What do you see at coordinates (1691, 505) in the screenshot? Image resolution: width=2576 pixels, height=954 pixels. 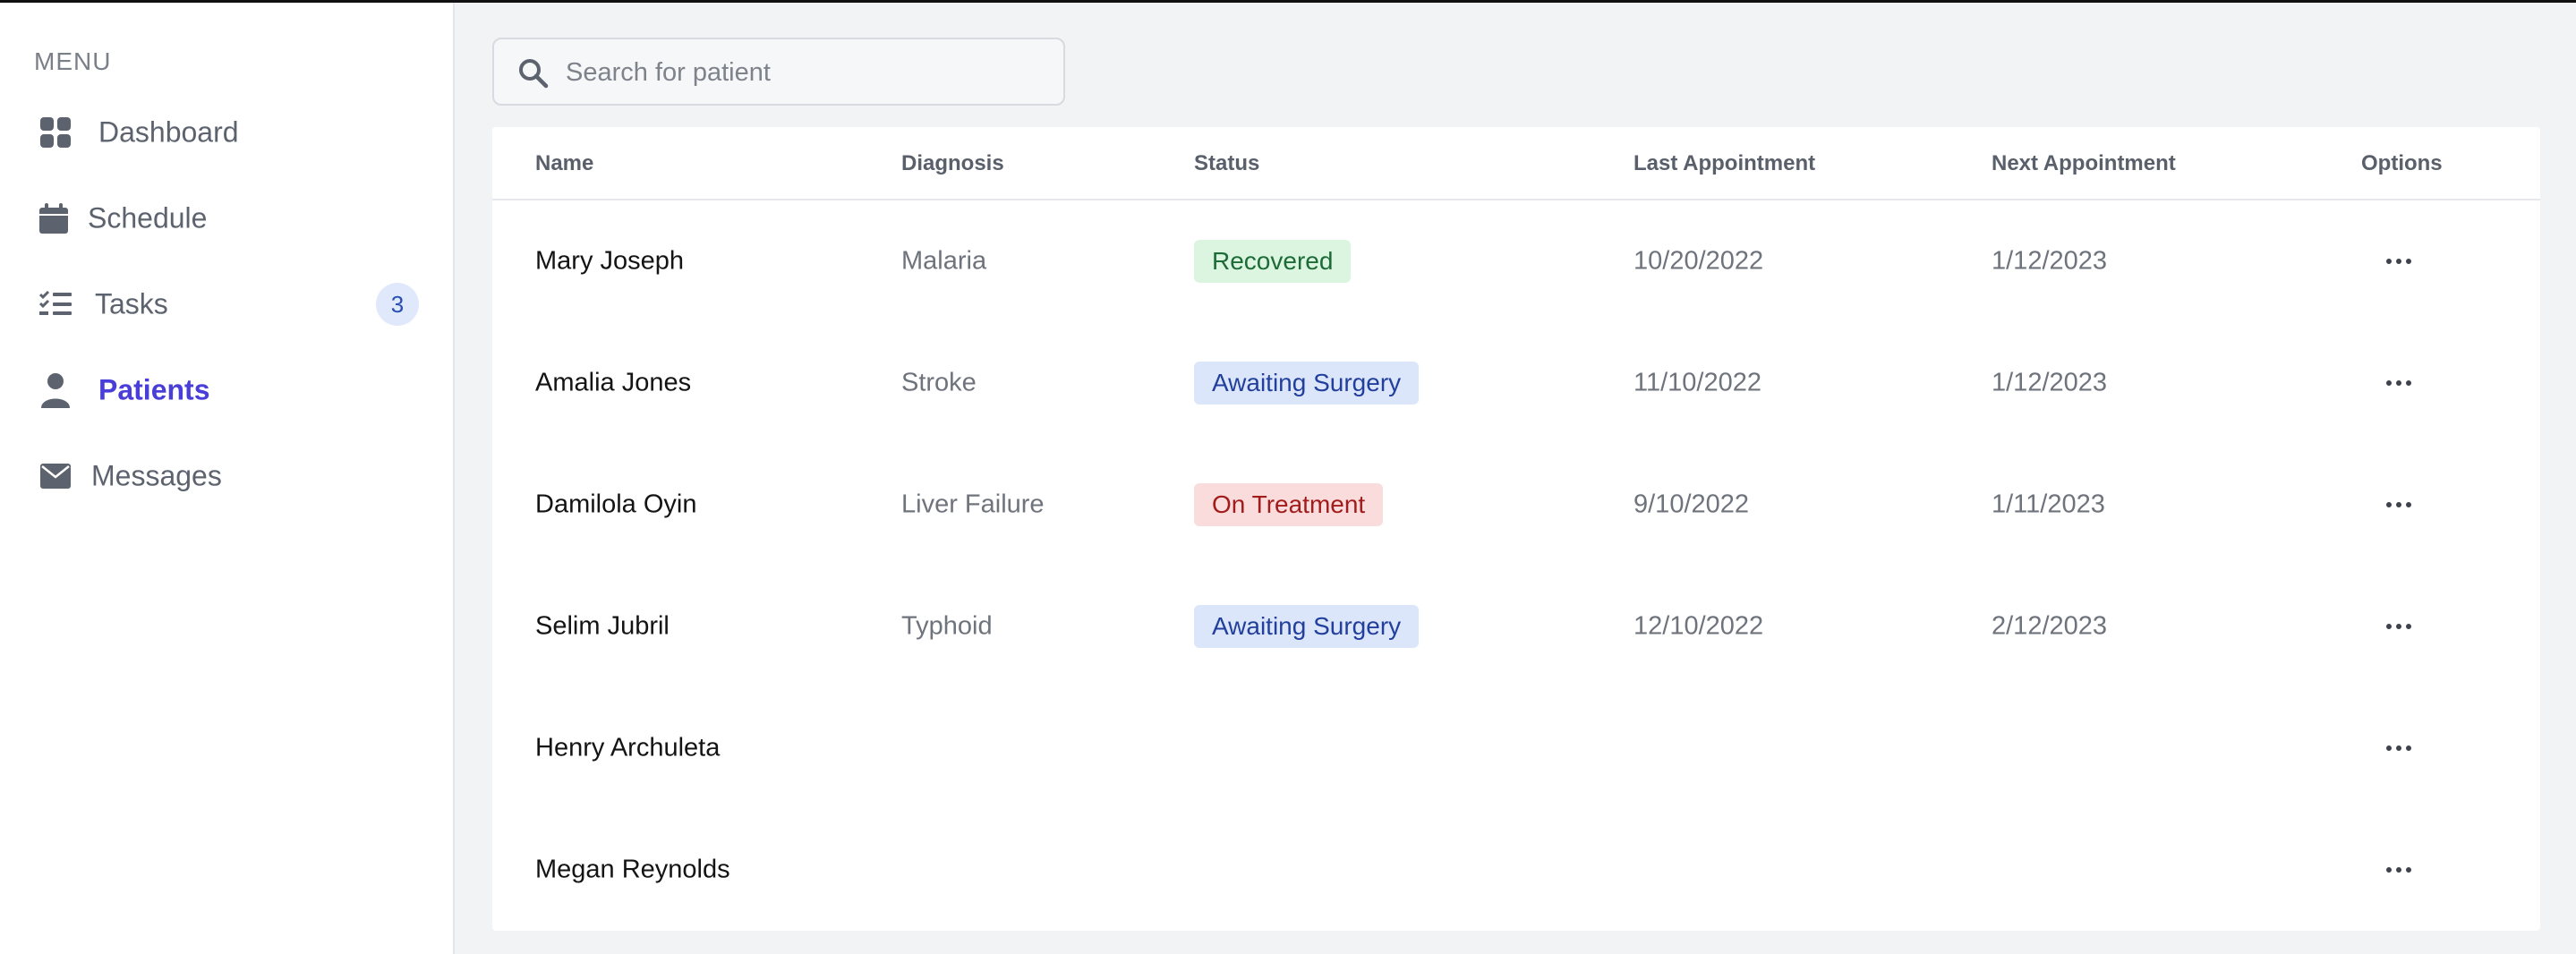 I see `last-appointment: 9/10/2022` at bounding box center [1691, 505].